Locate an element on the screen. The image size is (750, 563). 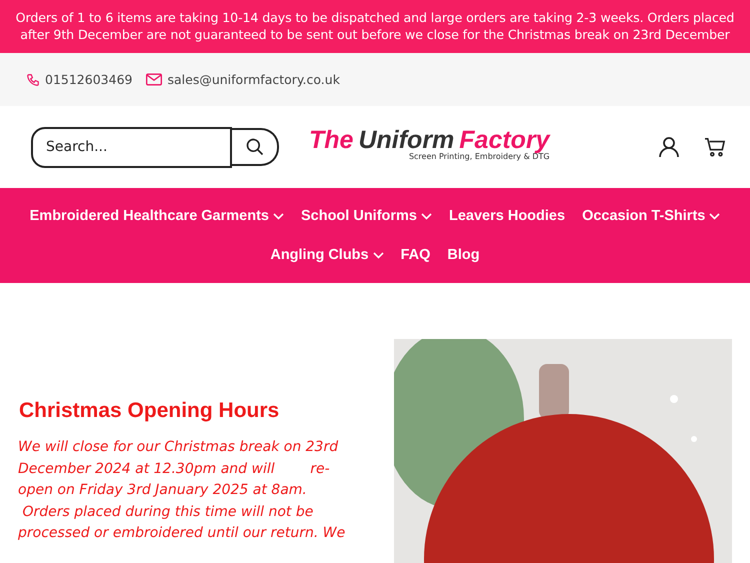
nav-link: Occasion T-Shirts is located at coordinates (651, 216).